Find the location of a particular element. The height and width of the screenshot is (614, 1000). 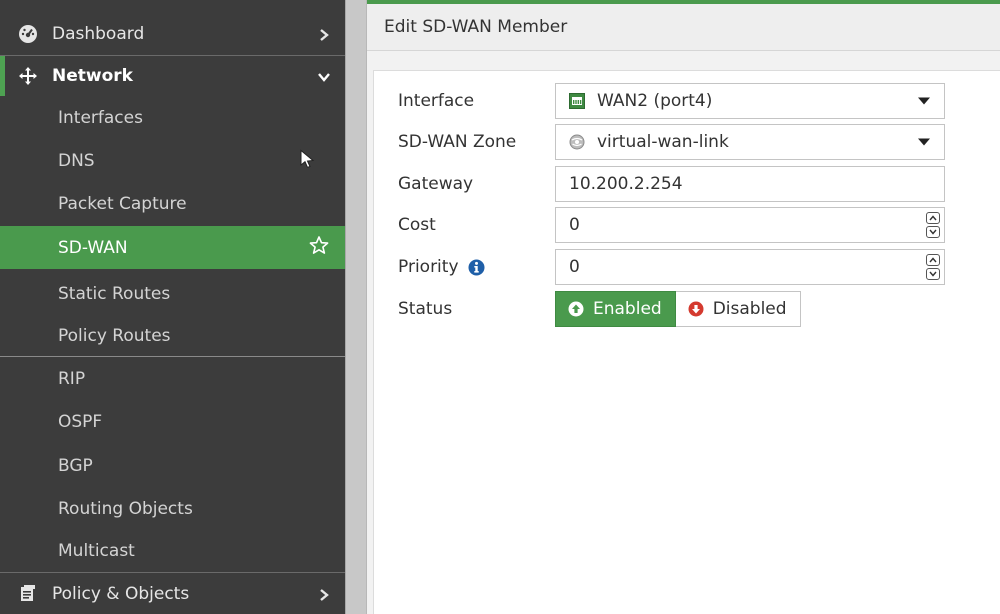

cost-value: 0 is located at coordinates (574, 225).